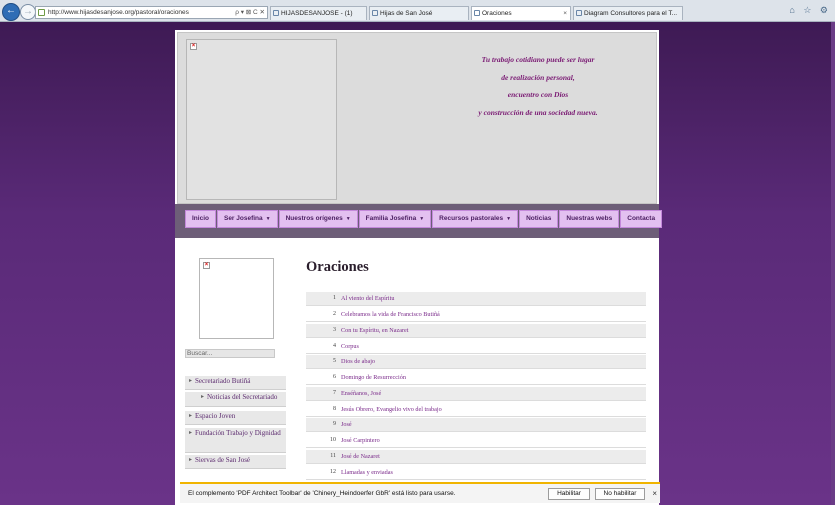 Image resolution: width=835 pixels, height=505 pixels. Describe the element at coordinates (539, 219) in the screenshot. I see `menu-item-noticias: Noticias` at that location.